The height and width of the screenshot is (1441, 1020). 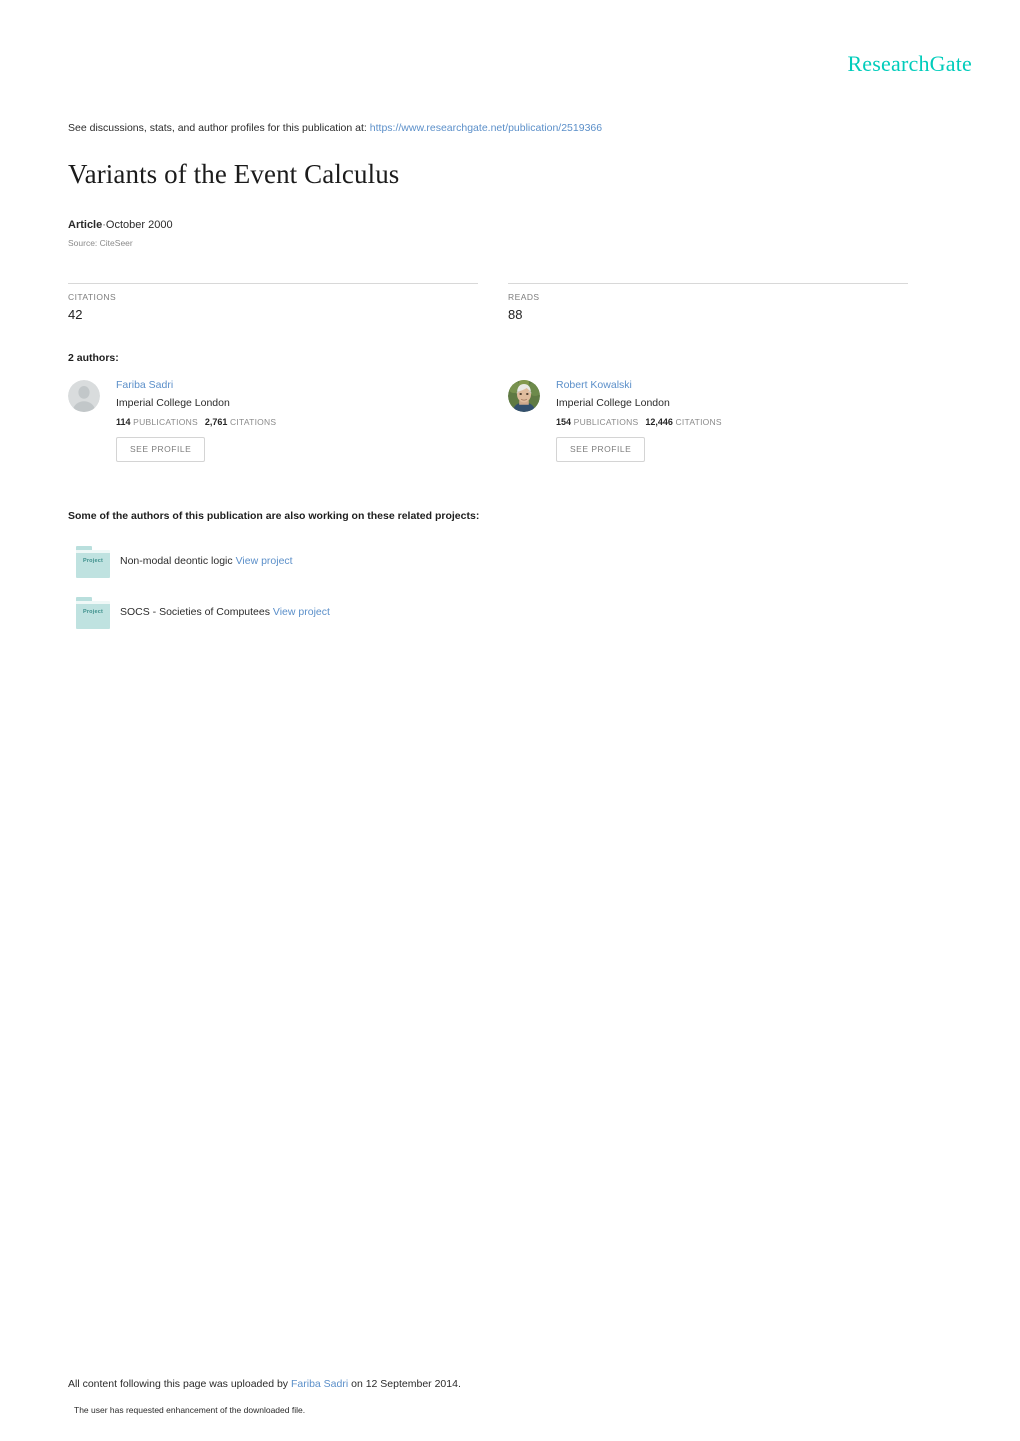 What do you see at coordinates (123, 422) in the screenshot?
I see `author-publications-count: 114` at bounding box center [123, 422].